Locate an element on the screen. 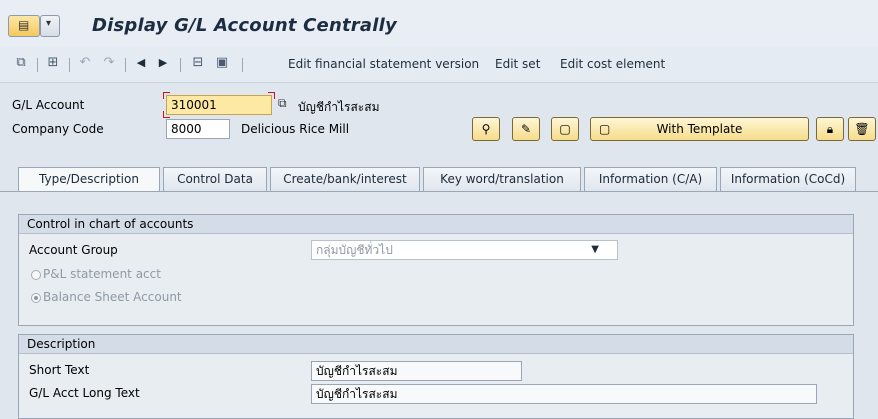 The height and width of the screenshot is (419, 878). group-title: Description is located at coordinates (61, 344).